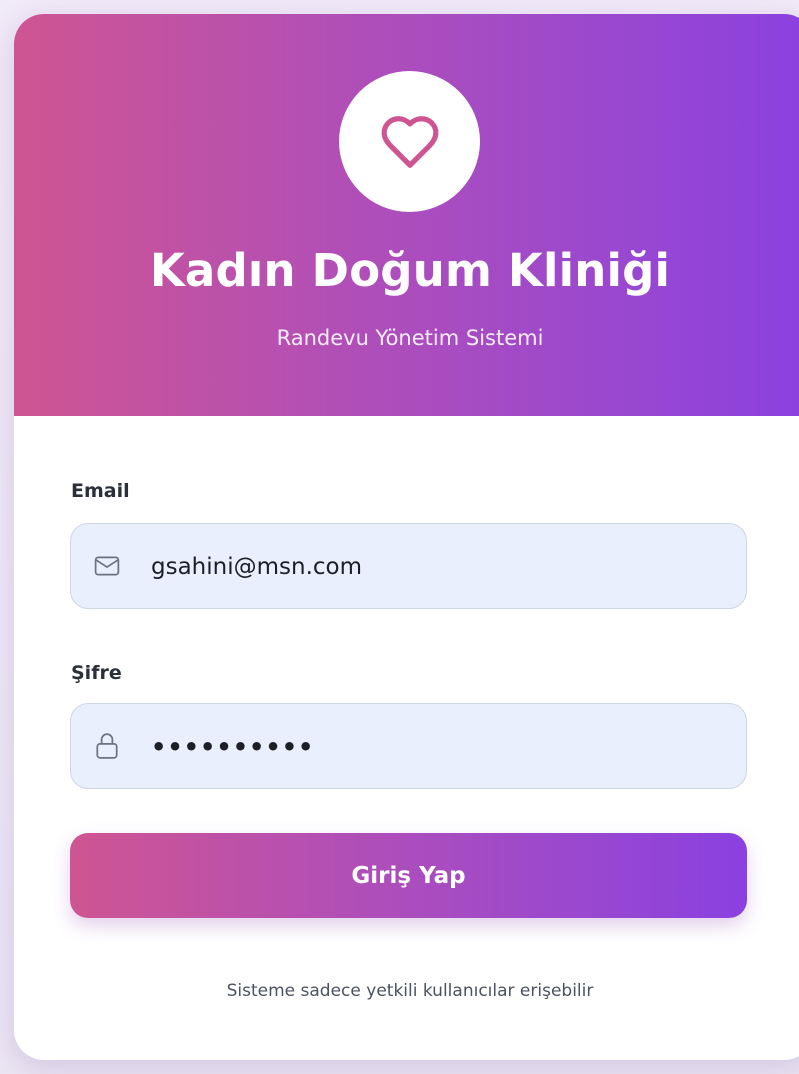  I want to click on heart-icon, so click(409, 141).